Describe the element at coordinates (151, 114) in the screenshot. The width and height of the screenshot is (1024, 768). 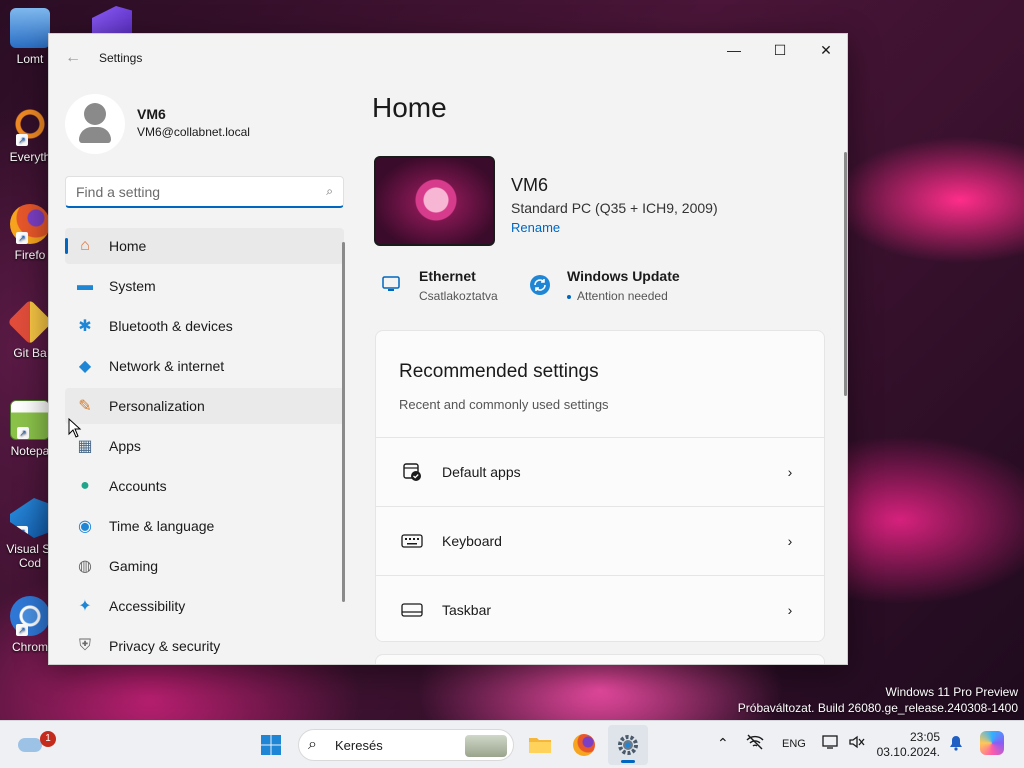
I see `profile-name: VM6` at that location.